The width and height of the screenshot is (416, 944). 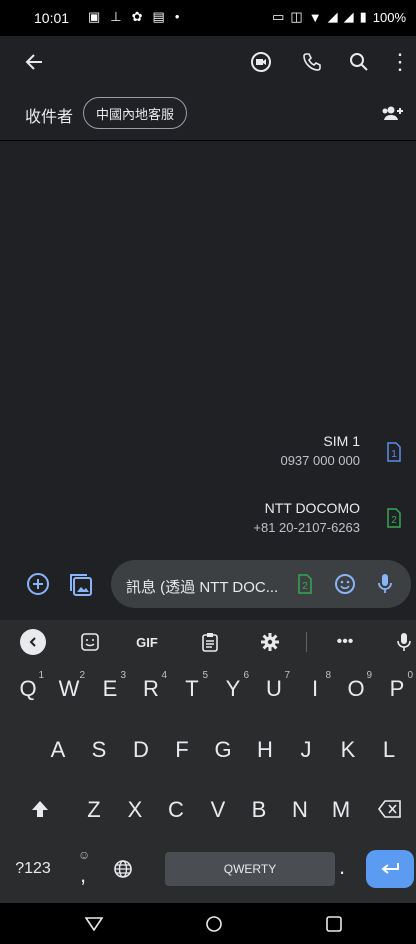 What do you see at coordinates (158, 16) in the screenshot?
I see `calendar-icon: ▤` at bounding box center [158, 16].